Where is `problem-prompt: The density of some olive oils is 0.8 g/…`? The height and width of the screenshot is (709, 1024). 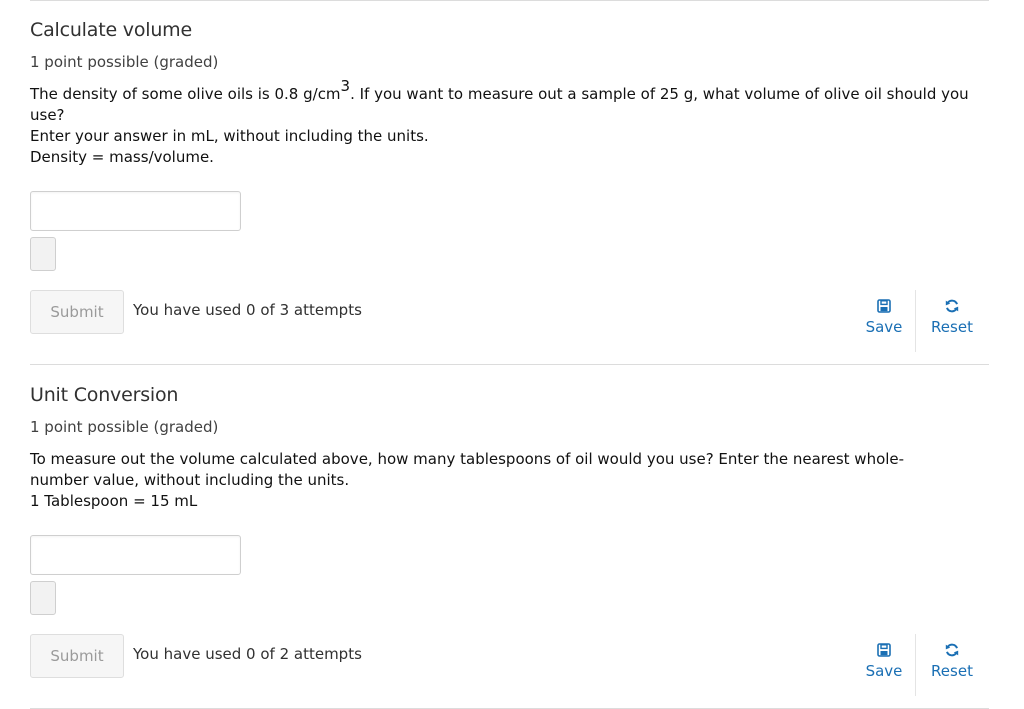
problem-prompt: The density of some olive oils is 0.8 g/… is located at coordinates (509, 123).